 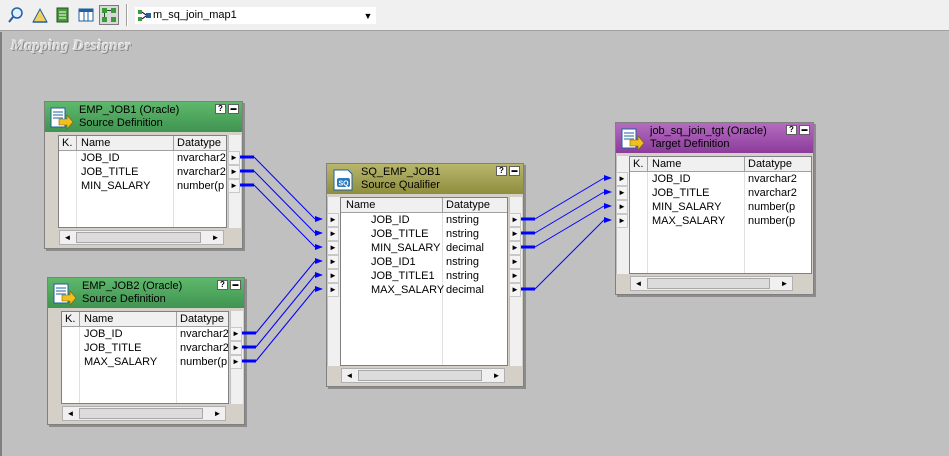 I want to click on port-row: JOB_TITLE nstring, so click(x=424, y=235).